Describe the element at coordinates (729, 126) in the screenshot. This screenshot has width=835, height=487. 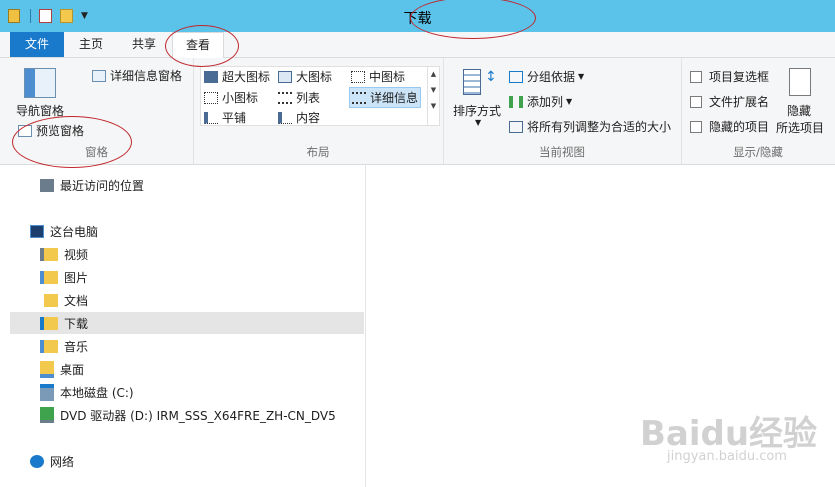
I see `hidden-items-option: 隐藏的项目` at that location.